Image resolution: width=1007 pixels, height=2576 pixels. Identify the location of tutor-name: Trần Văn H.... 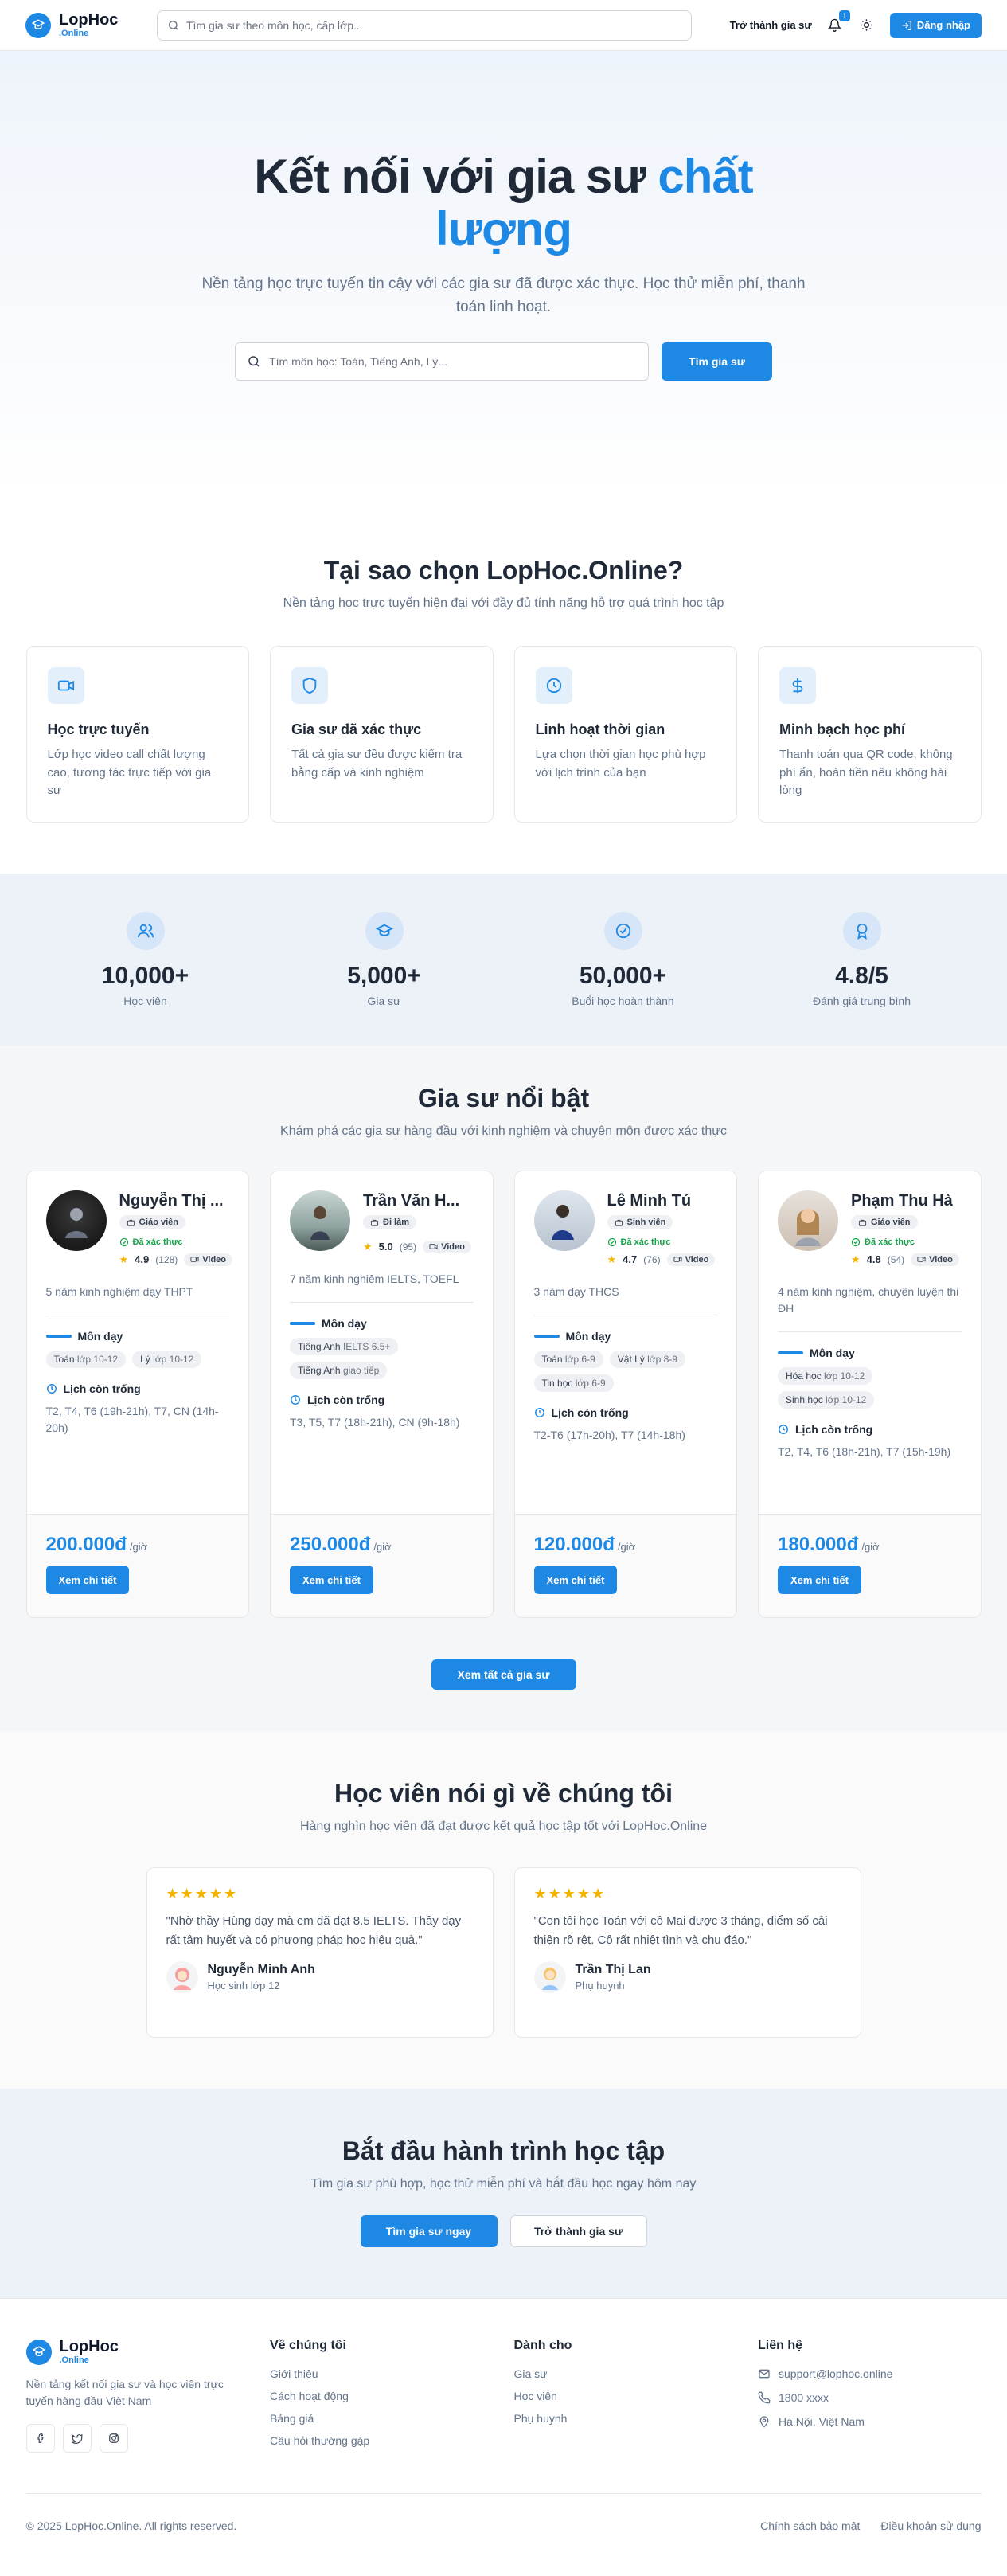
(418, 1201).